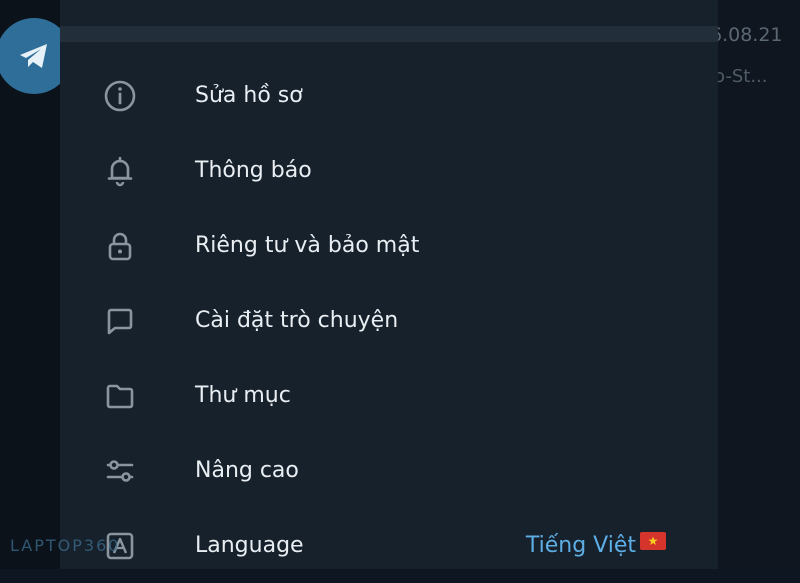 This screenshot has height=583, width=800. I want to click on menu-item-folders: Thư mục, so click(389, 395).